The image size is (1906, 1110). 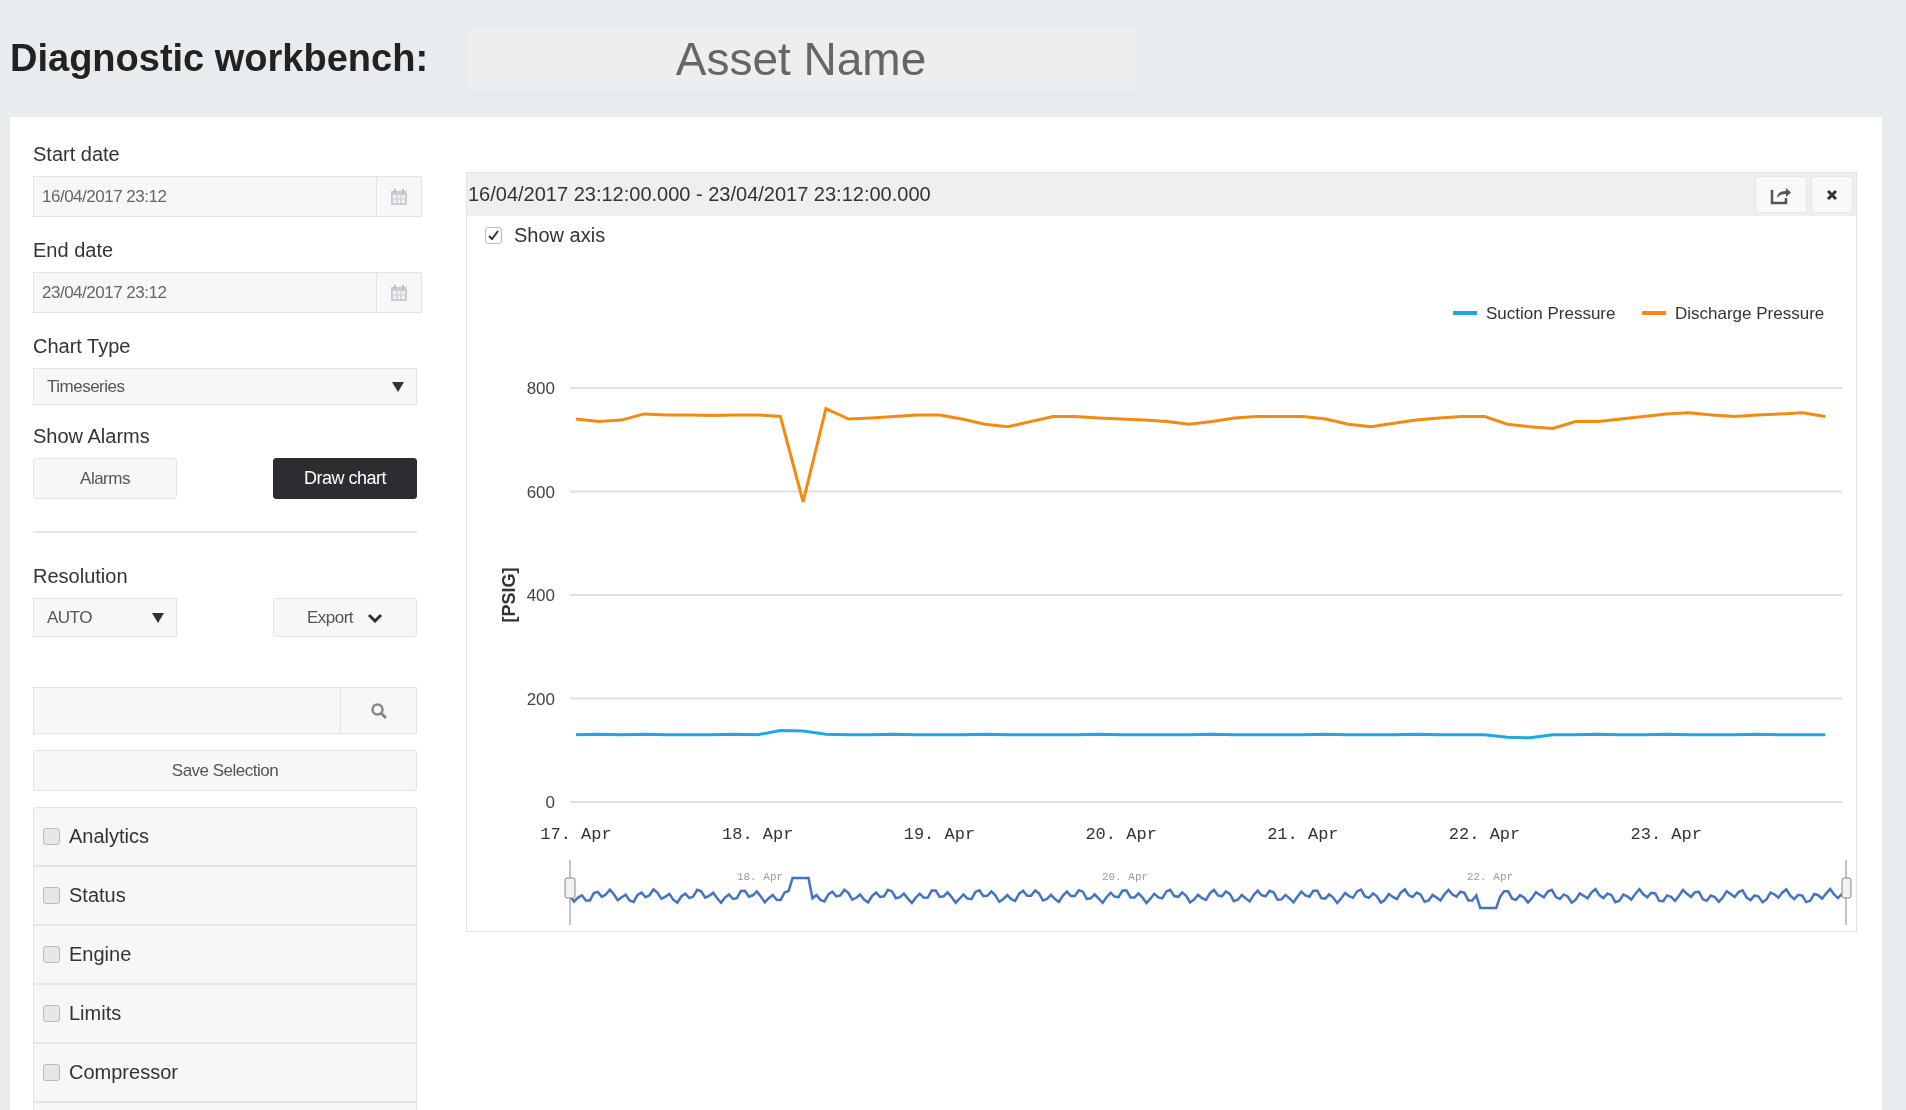 What do you see at coordinates (105, 478) in the screenshot?
I see `alarms-button: Alarms` at bounding box center [105, 478].